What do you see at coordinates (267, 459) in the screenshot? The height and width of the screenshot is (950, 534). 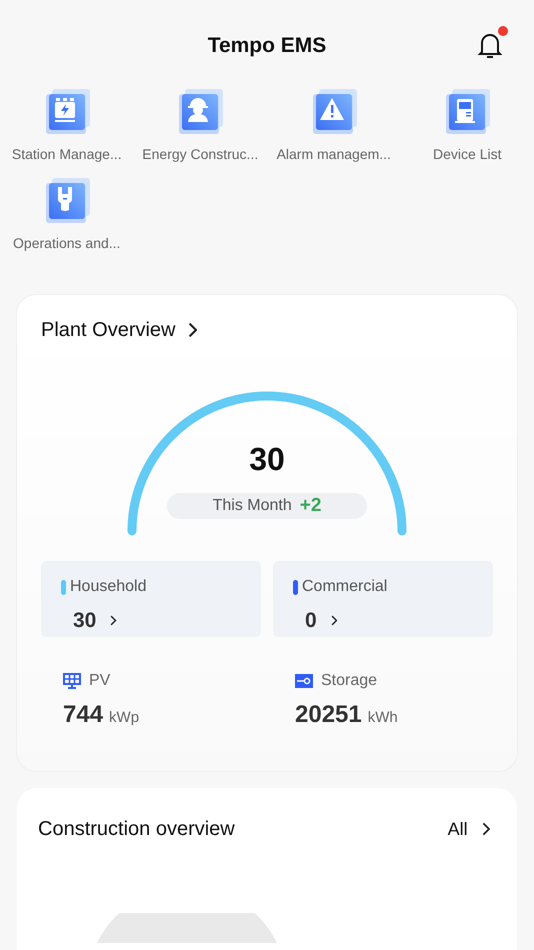 I see `plant-total: 30` at bounding box center [267, 459].